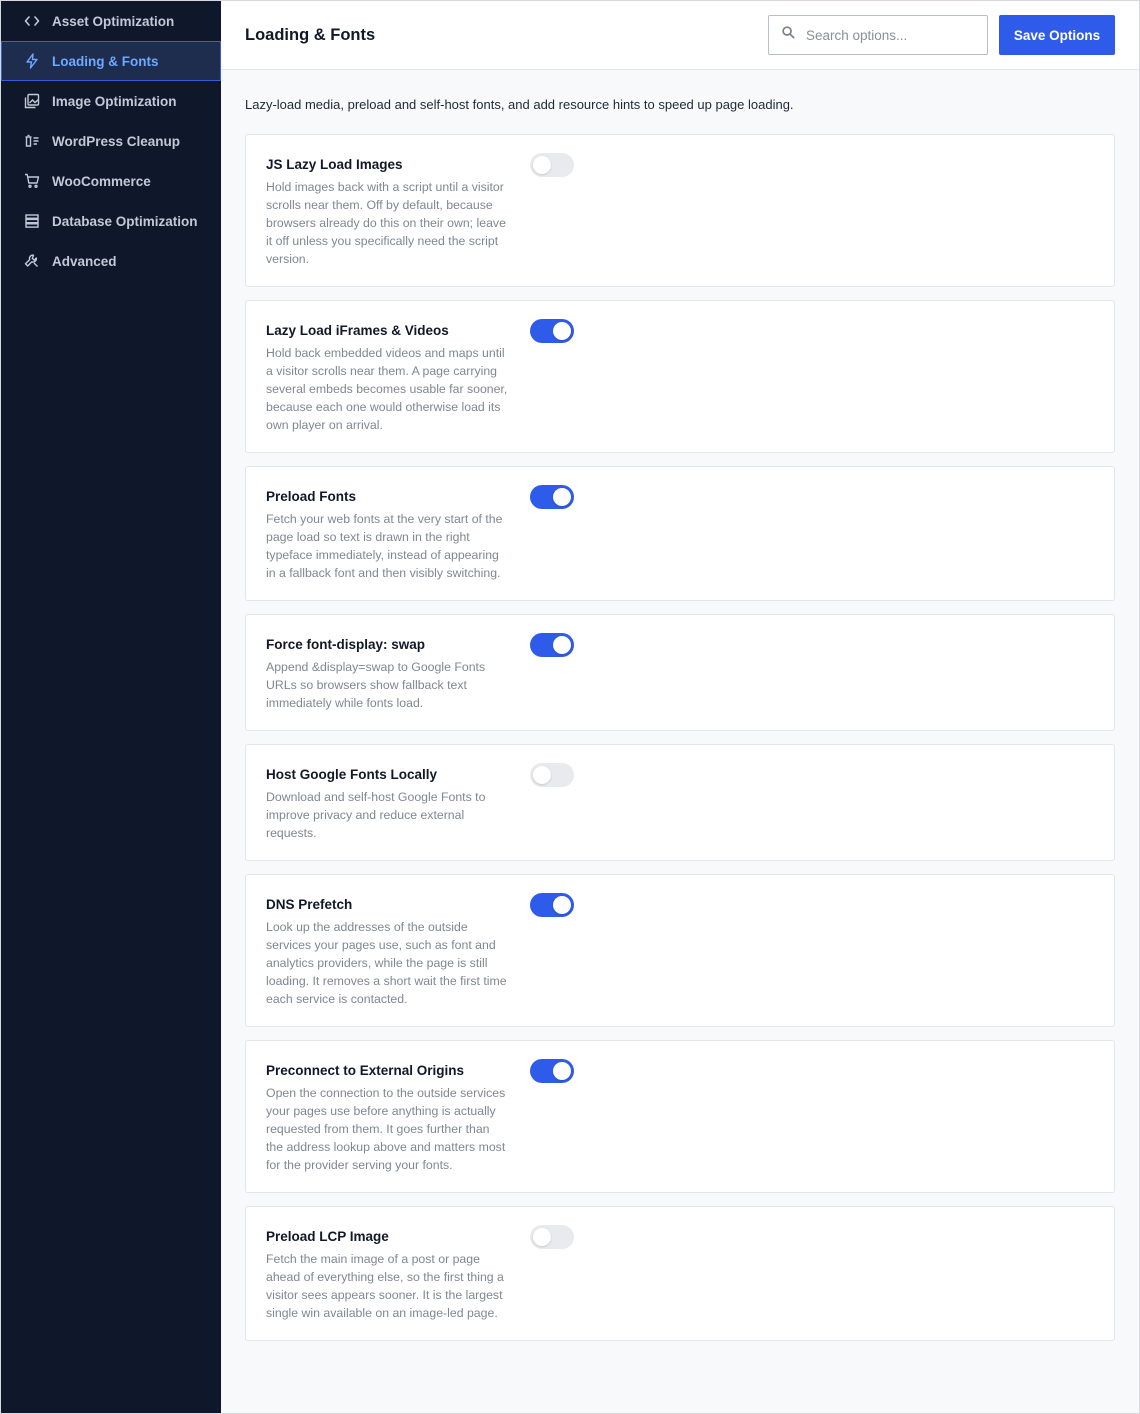 Image resolution: width=1140 pixels, height=1414 pixels. What do you see at coordinates (552, 645) in the screenshot?
I see `toggle-force-font-display-swap` at bounding box center [552, 645].